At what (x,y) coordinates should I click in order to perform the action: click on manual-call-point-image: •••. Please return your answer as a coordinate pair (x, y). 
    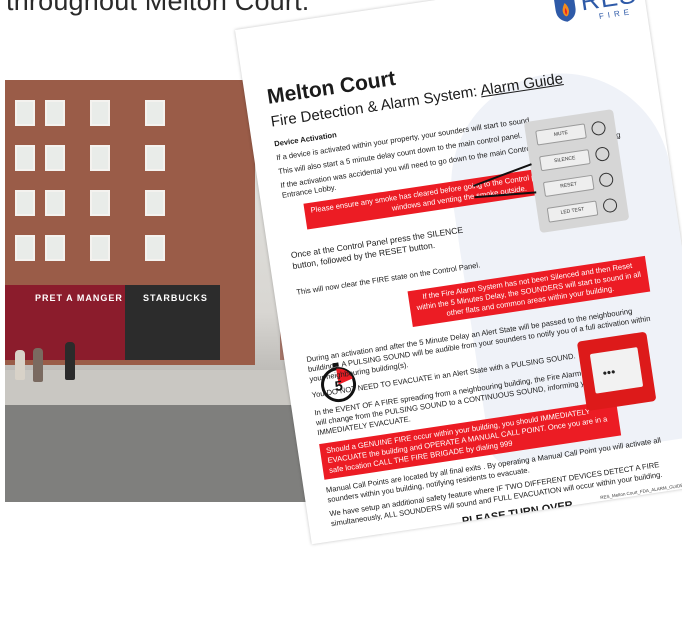
    Looking at the image, I should click on (616, 371).